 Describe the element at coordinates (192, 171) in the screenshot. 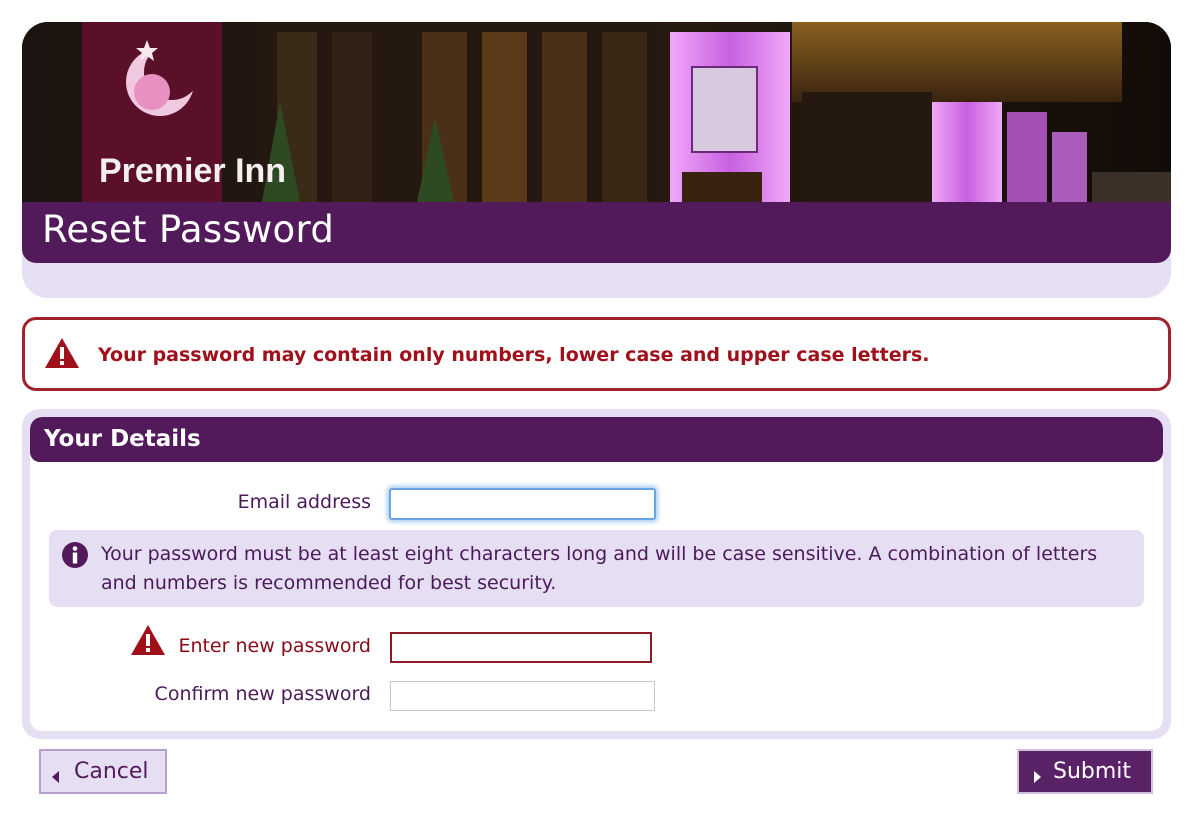

I see `brand-logo-text: Premier Inn` at that location.